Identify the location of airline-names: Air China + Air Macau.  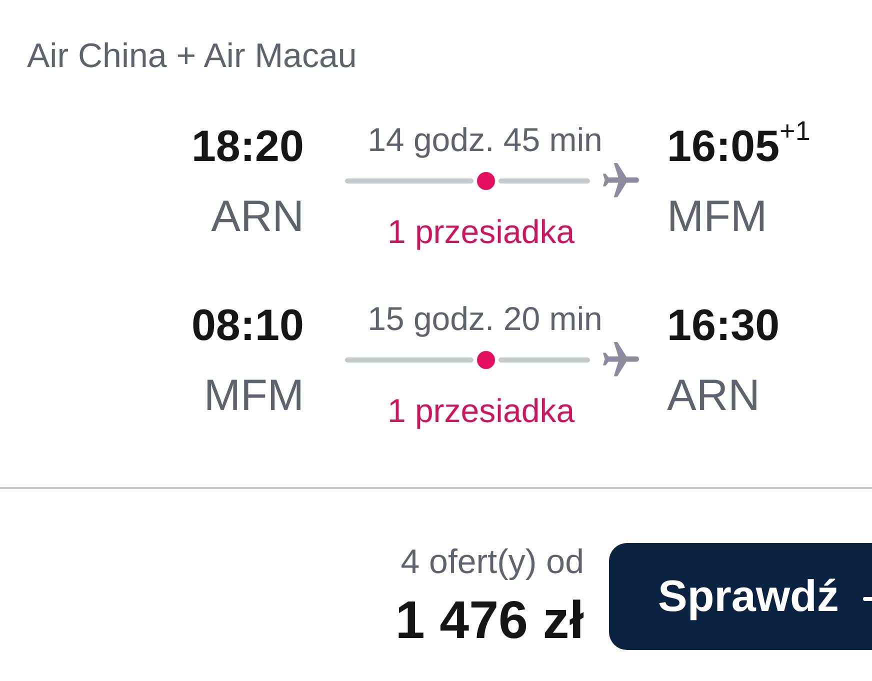
(192, 56).